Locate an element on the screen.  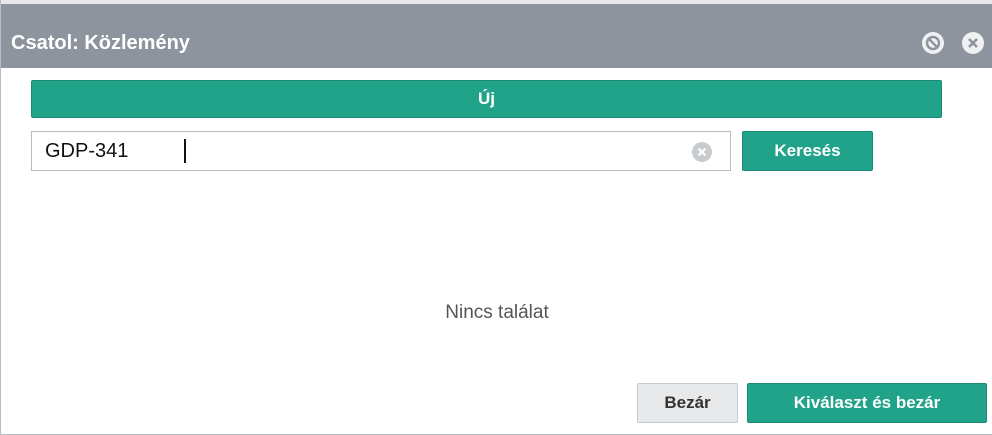
minimize-circle-icon is located at coordinates (933, 43).